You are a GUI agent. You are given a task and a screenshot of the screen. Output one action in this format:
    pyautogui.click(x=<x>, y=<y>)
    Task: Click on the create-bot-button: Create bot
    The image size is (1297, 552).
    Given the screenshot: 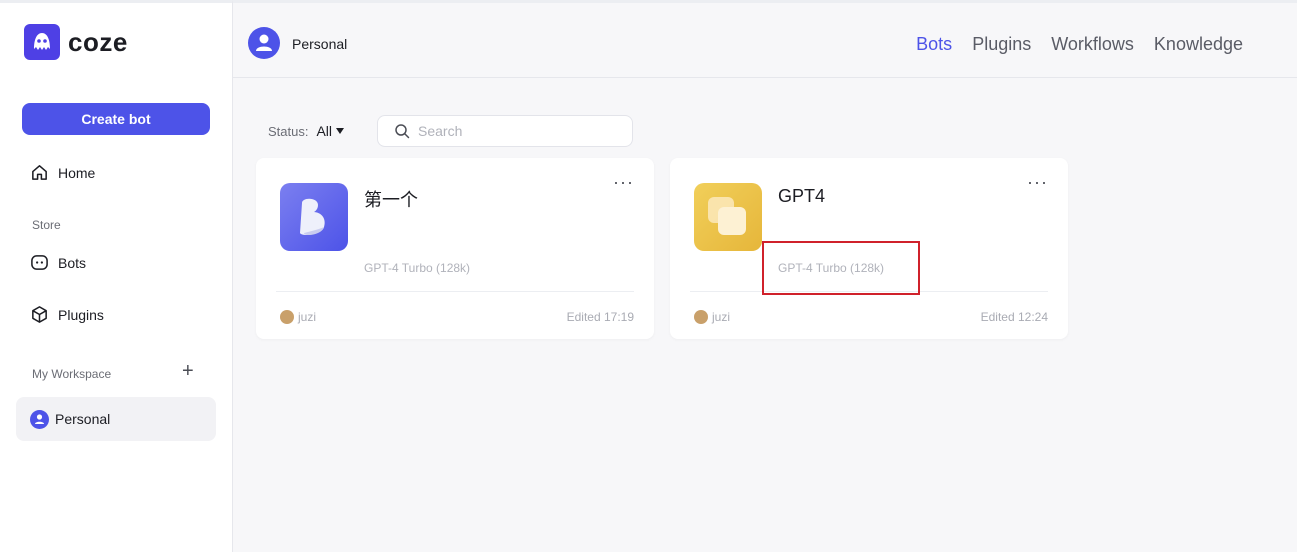 What is the action you would take?
    pyautogui.click(x=116, y=119)
    